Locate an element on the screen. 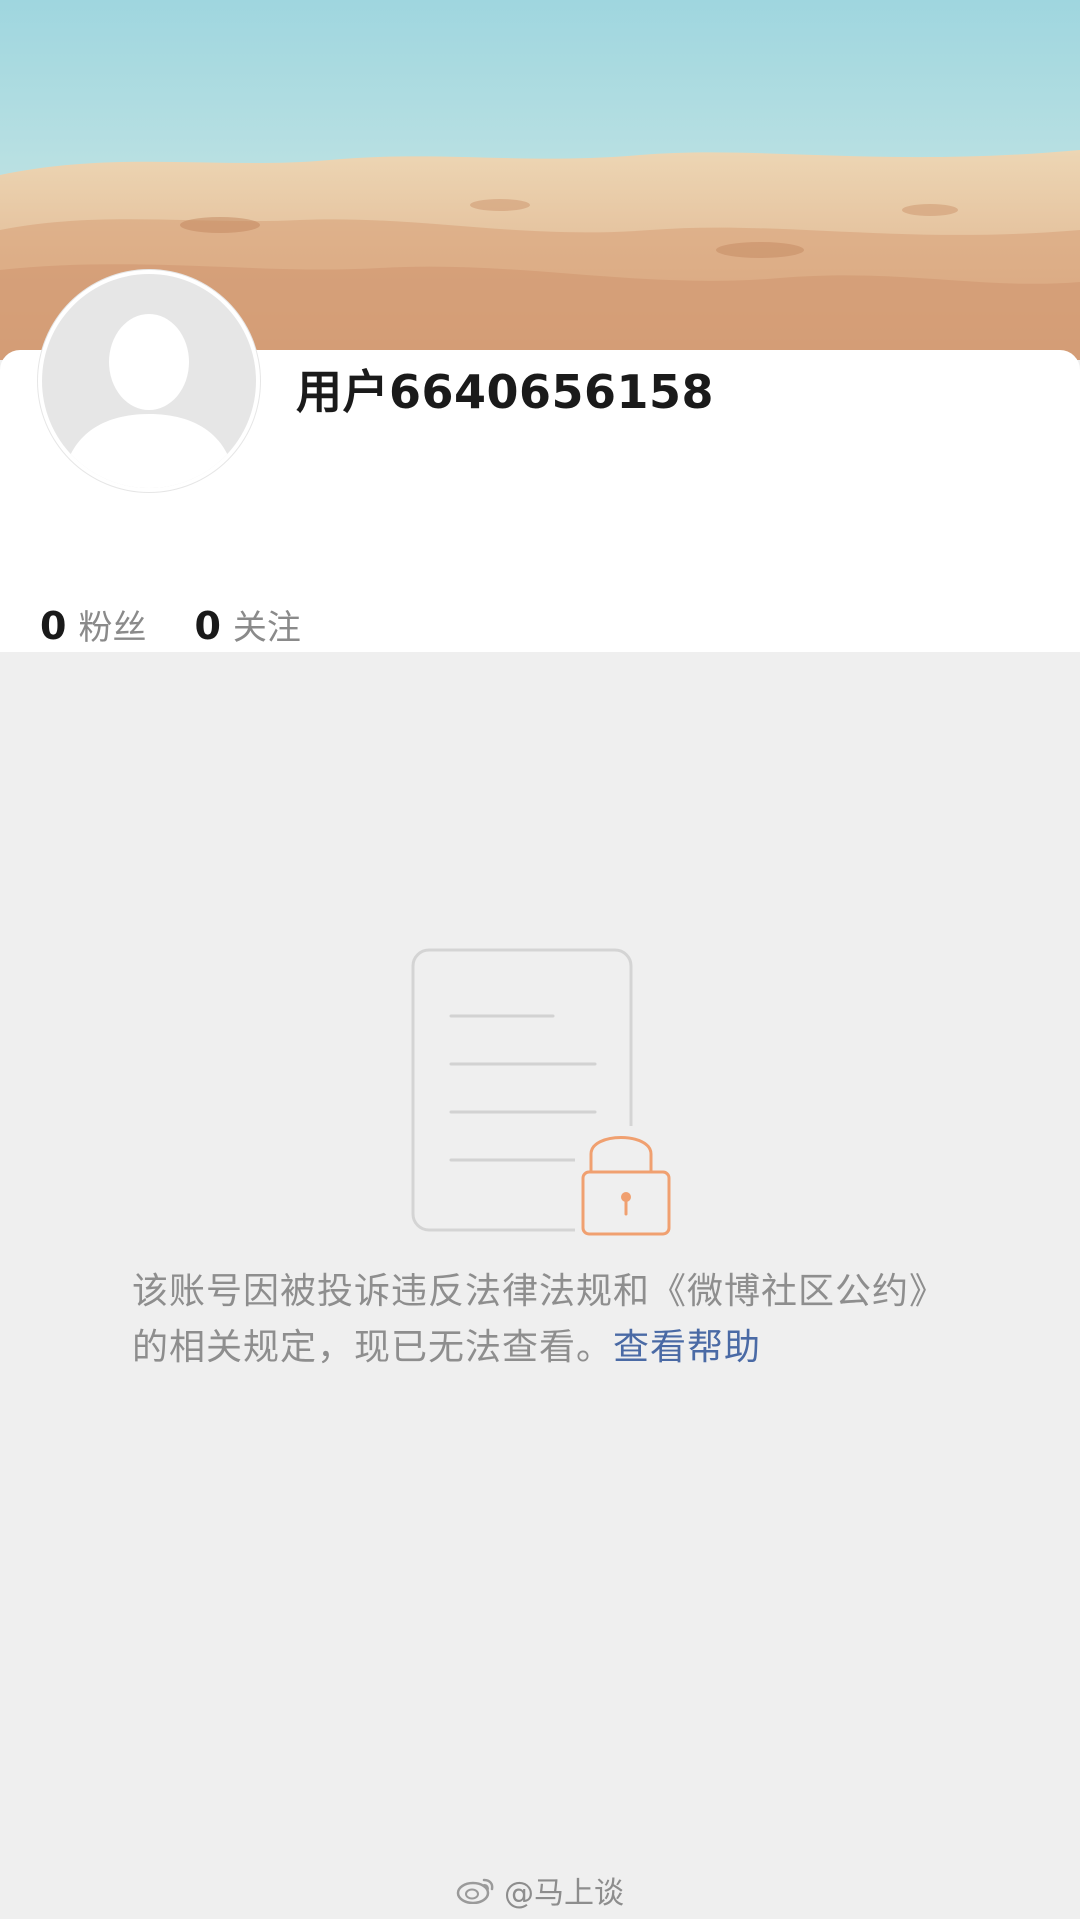 The image size is (1080, 1919). default-avatar-placeholder is located at coordinates (149, 381).